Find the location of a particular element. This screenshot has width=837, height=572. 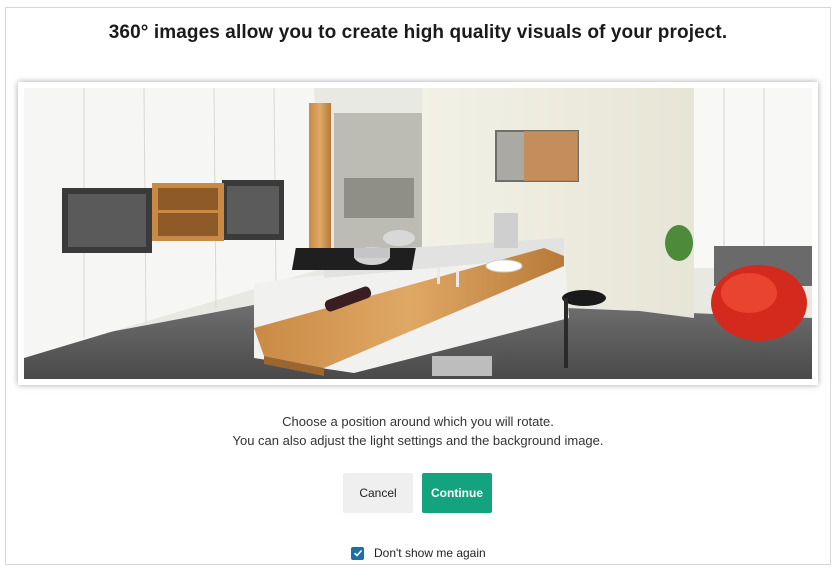

dont-show-again-row: Don't show me again is located at coordinates (418, 553).